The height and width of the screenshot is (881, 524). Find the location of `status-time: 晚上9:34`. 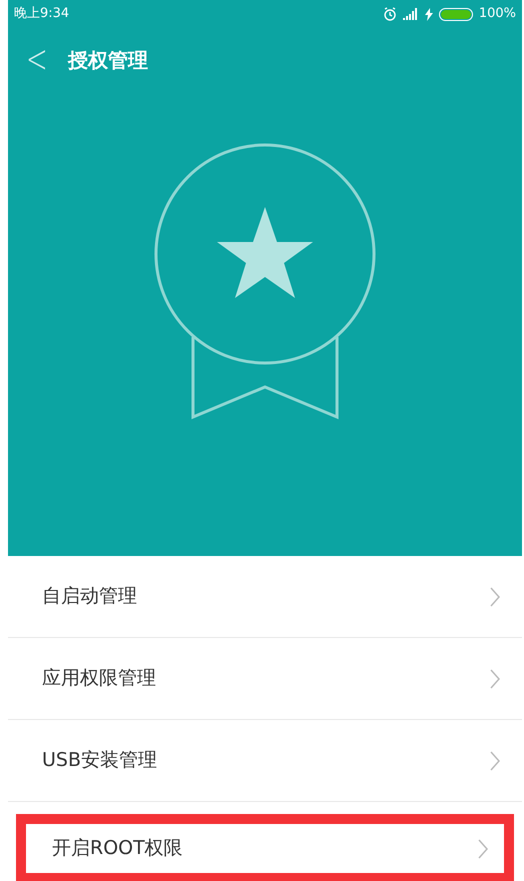

status-time: 晚上9:34 is located at coordinates (42, 14).